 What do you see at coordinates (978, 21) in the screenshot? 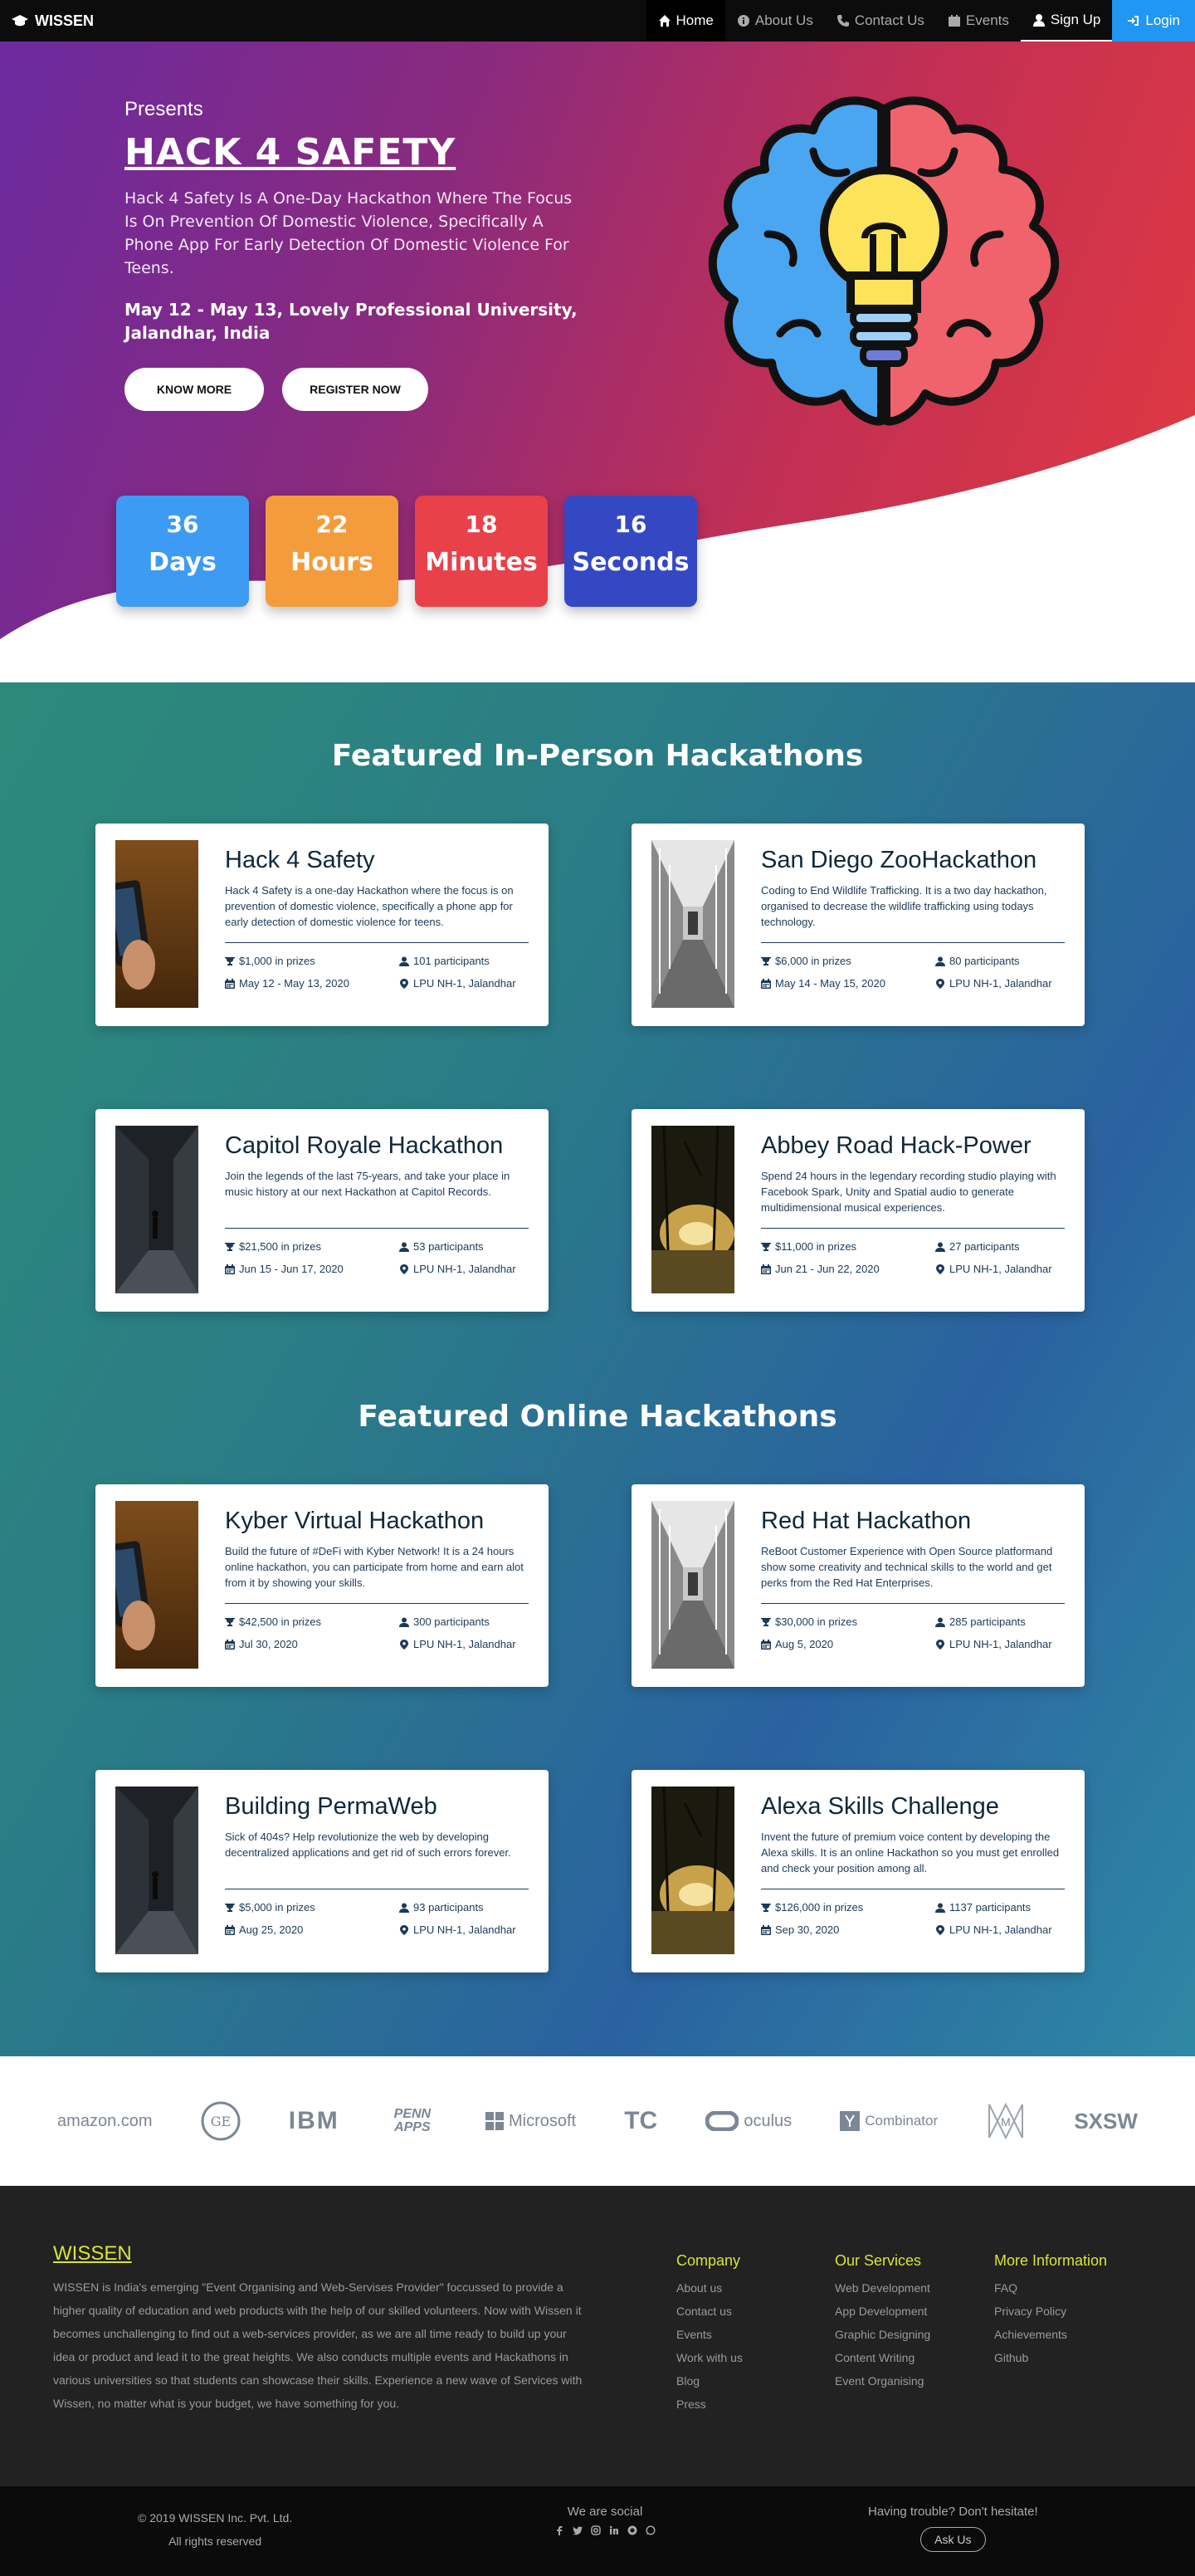
I see `nav-events: Events` at bounding box center [978, 21].